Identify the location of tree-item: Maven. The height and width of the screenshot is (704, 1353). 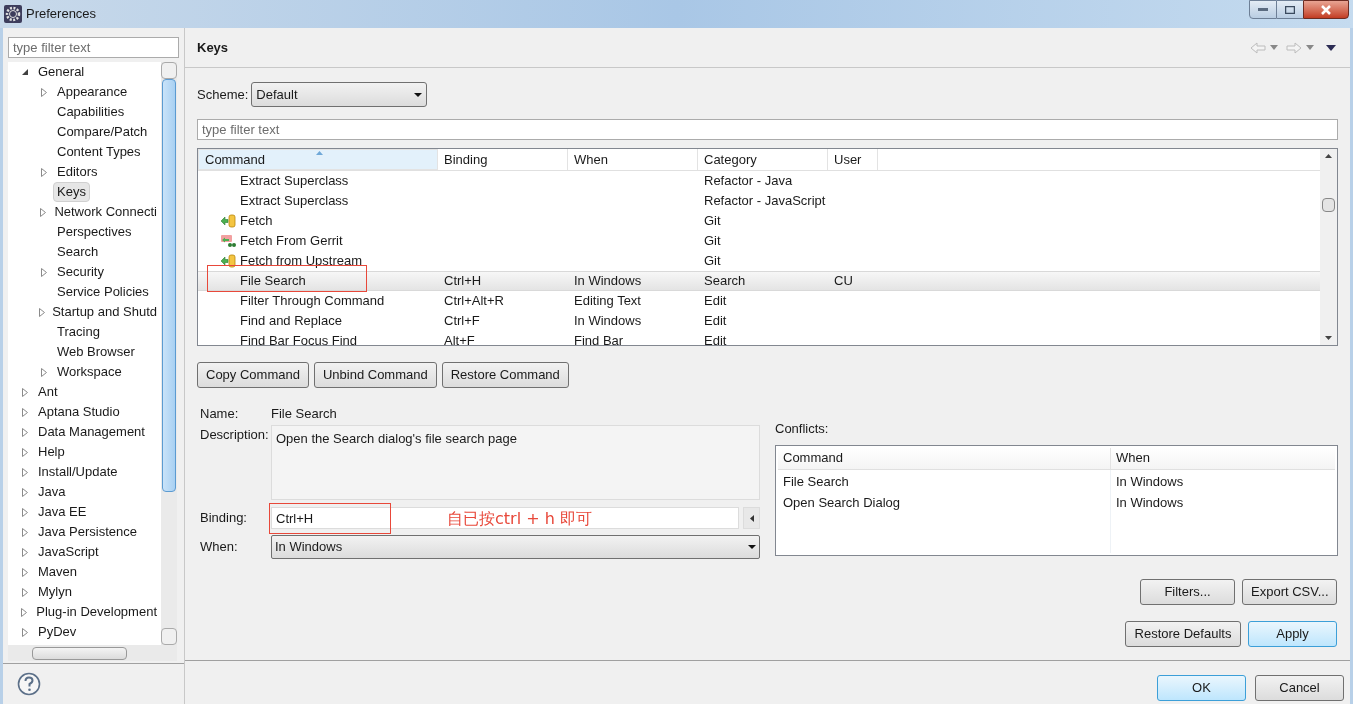
(58, 572).